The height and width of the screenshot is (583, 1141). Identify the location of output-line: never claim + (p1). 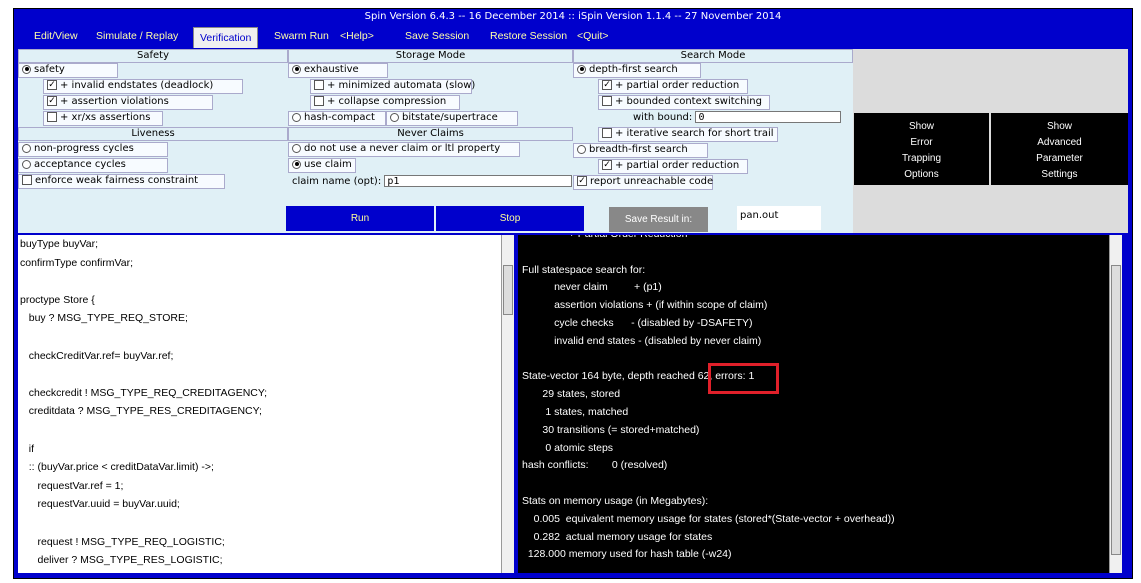
(592, 287).